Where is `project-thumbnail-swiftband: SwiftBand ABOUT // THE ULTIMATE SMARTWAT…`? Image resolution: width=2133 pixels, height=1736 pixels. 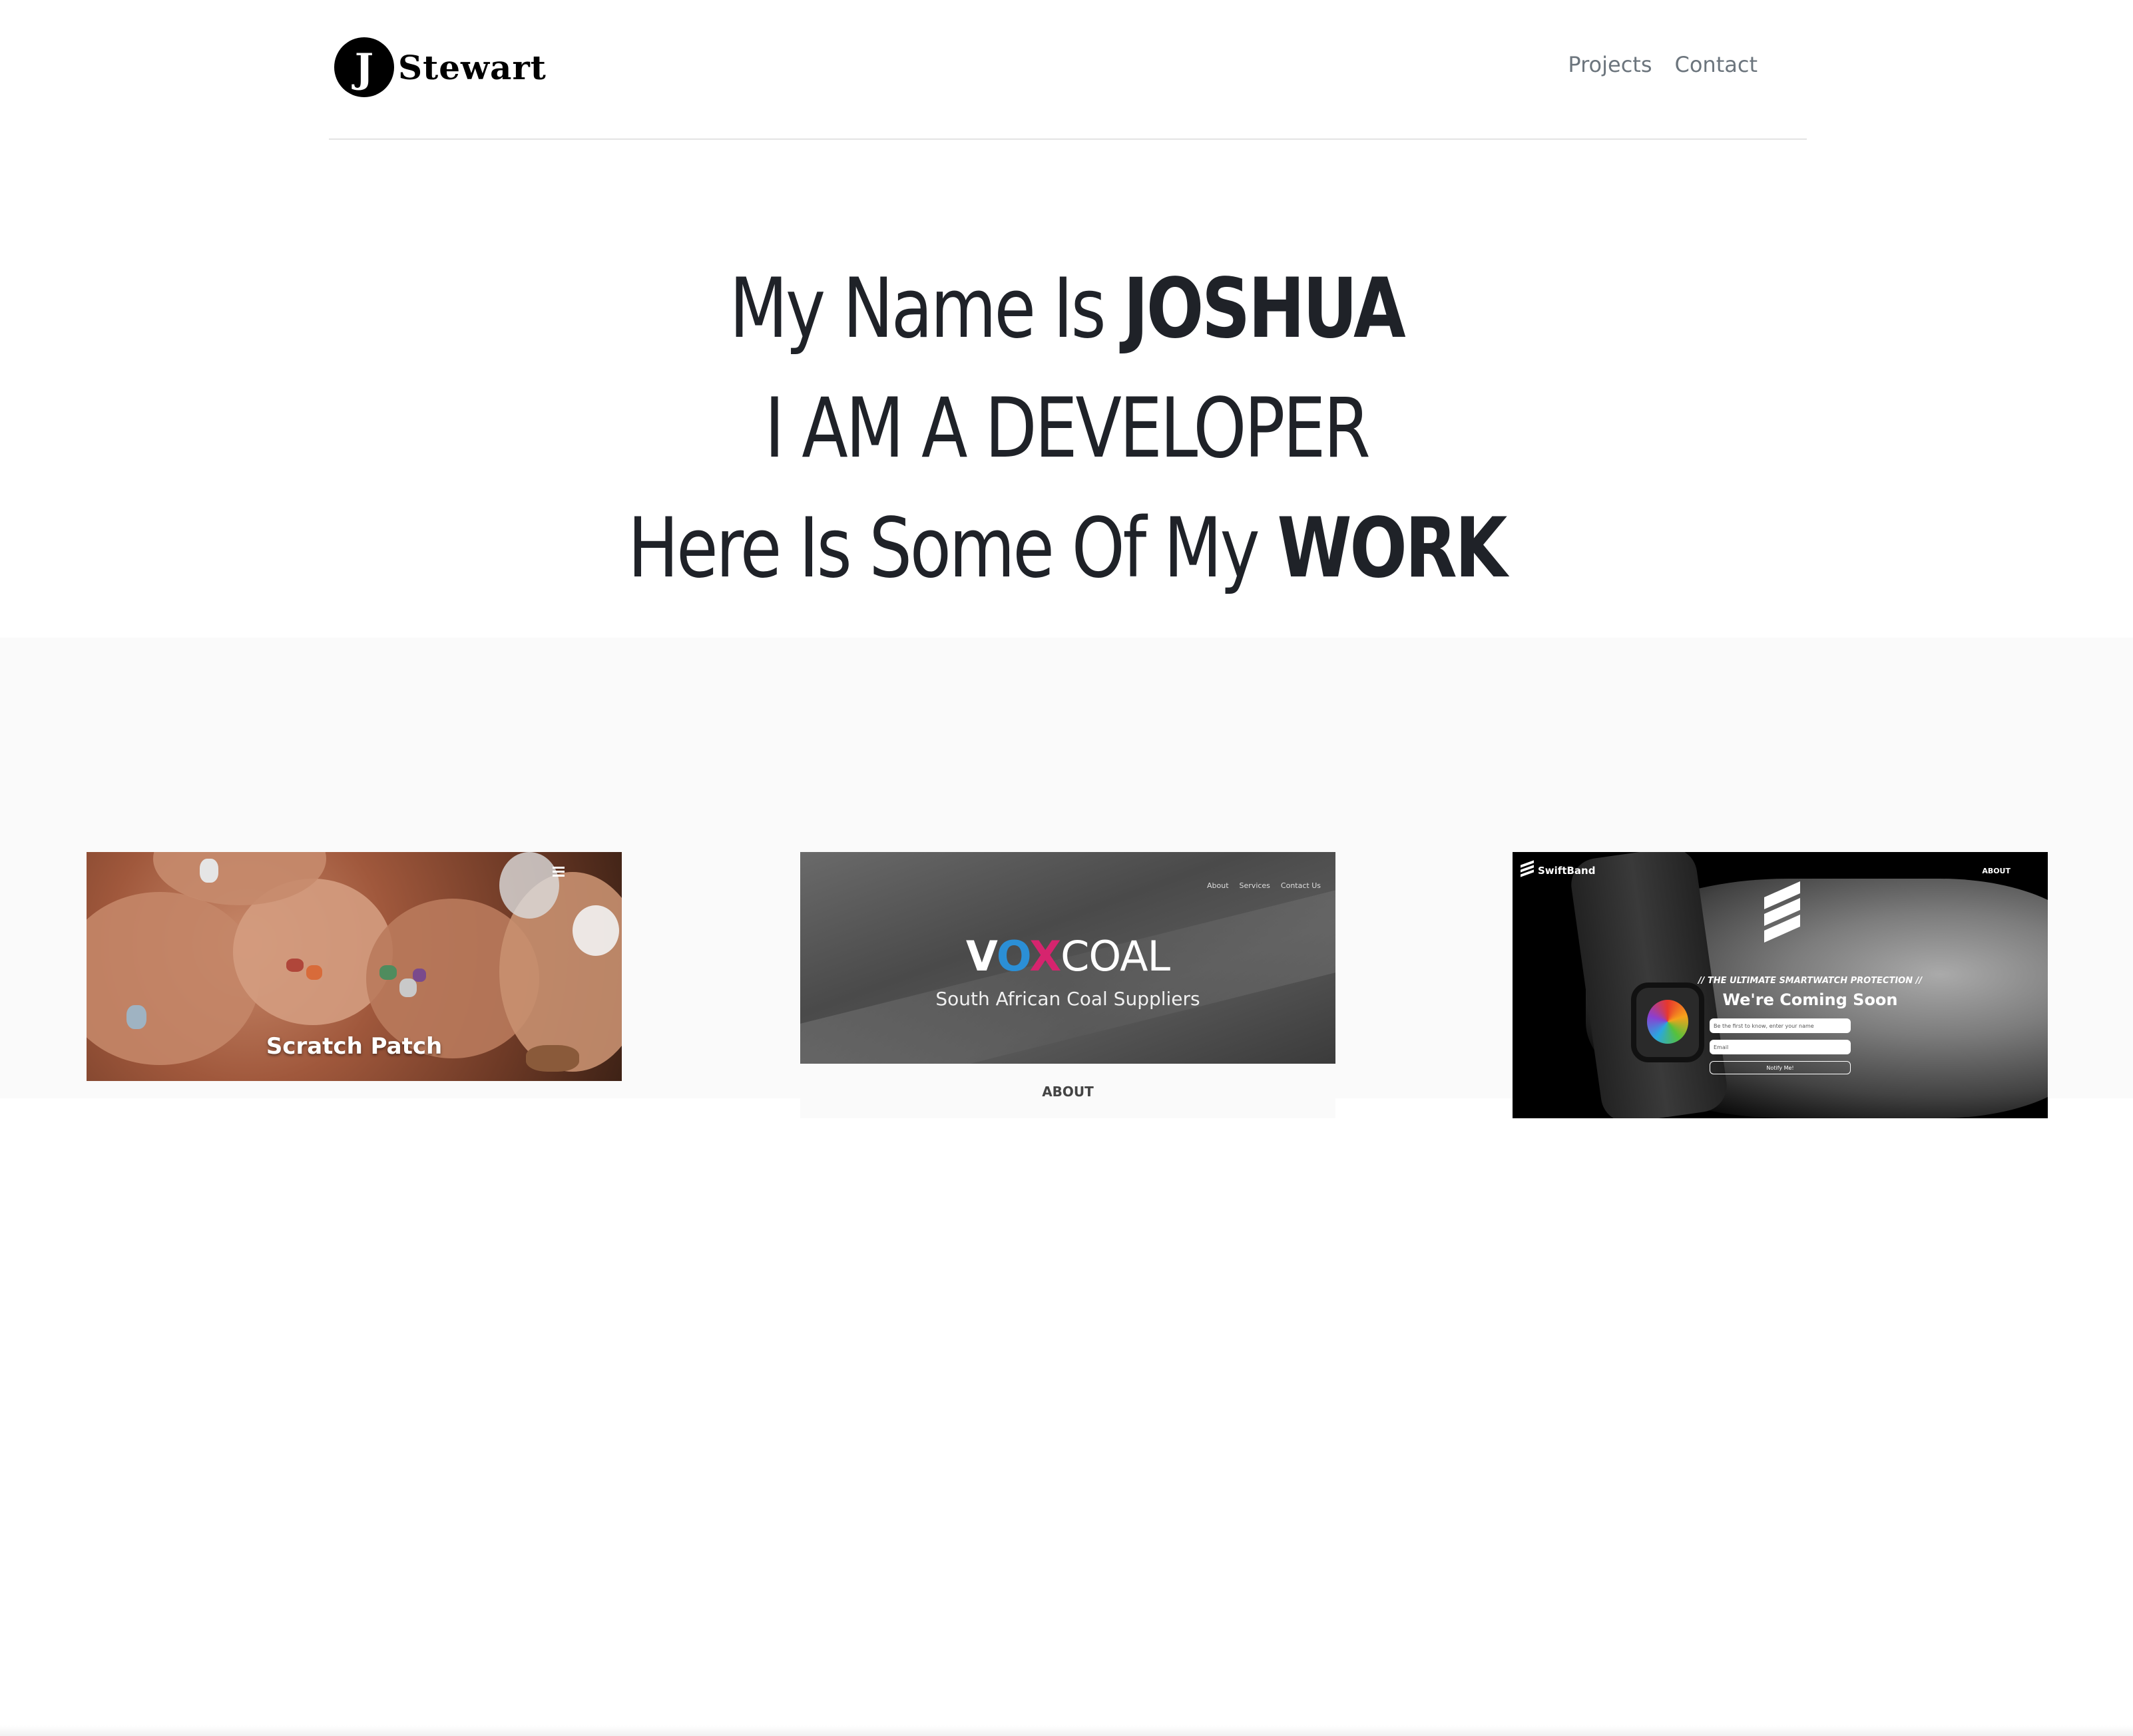 project-thumbnail-swiftband: SwiftBand ABOUT // THE ULTIMATE SMARTWAT… is located at coordinates (1780, 985).